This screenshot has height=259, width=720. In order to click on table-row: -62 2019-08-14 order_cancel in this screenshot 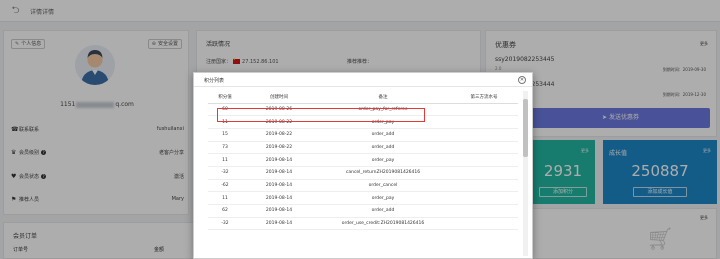, I will do `click(363, 186)`.